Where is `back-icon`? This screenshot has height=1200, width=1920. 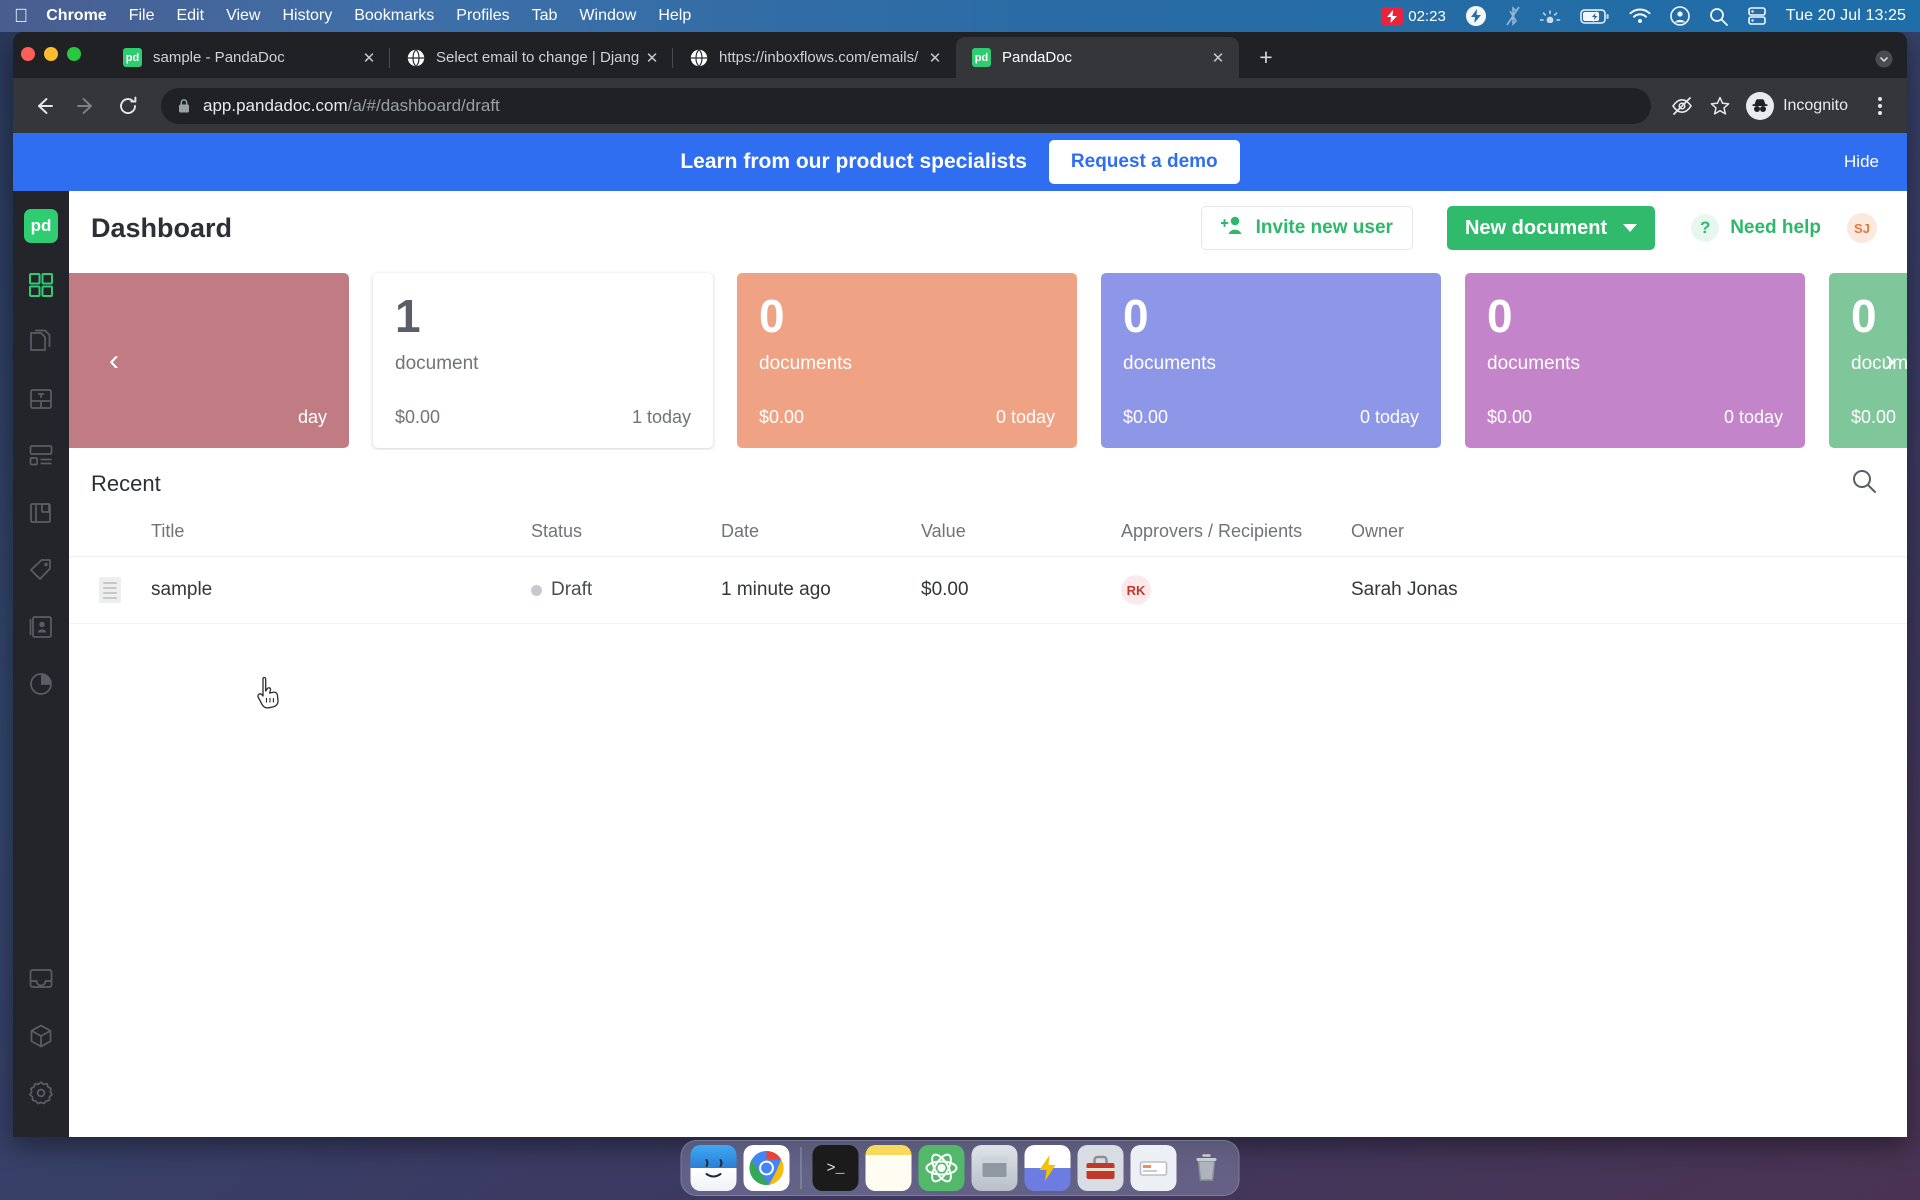 back-icon is located at coordinates (44, 106).